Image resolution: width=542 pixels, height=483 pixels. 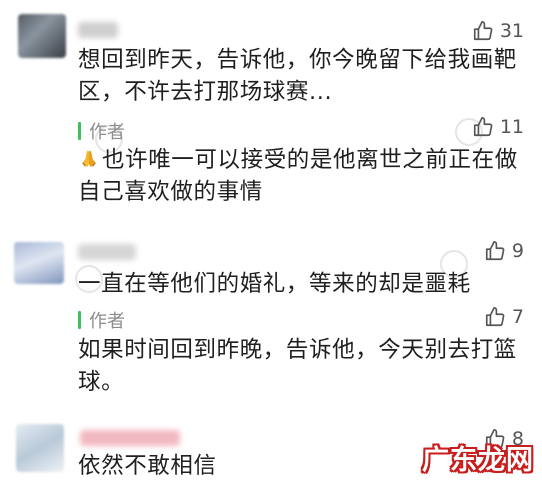 I want to click on comment-text: 一直在等他们的婚礼，等来的却是噩耗, so click(x=274, y=284).